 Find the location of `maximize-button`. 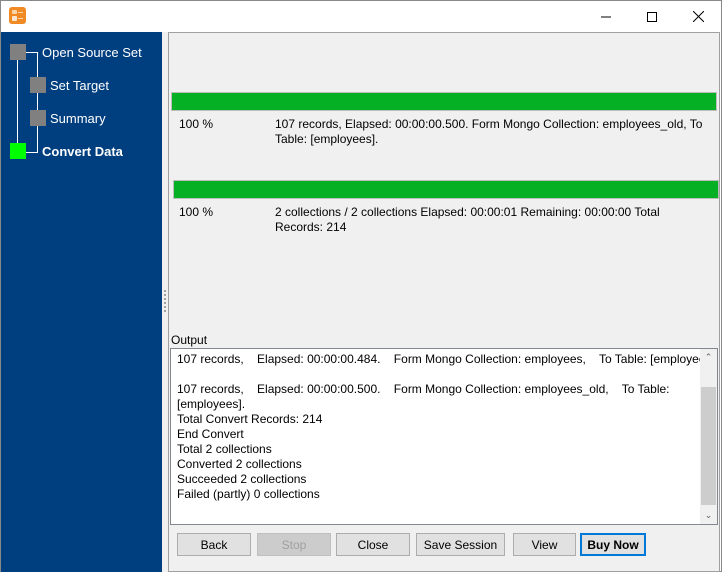

maximize-button is located at coordinates (652, 16).